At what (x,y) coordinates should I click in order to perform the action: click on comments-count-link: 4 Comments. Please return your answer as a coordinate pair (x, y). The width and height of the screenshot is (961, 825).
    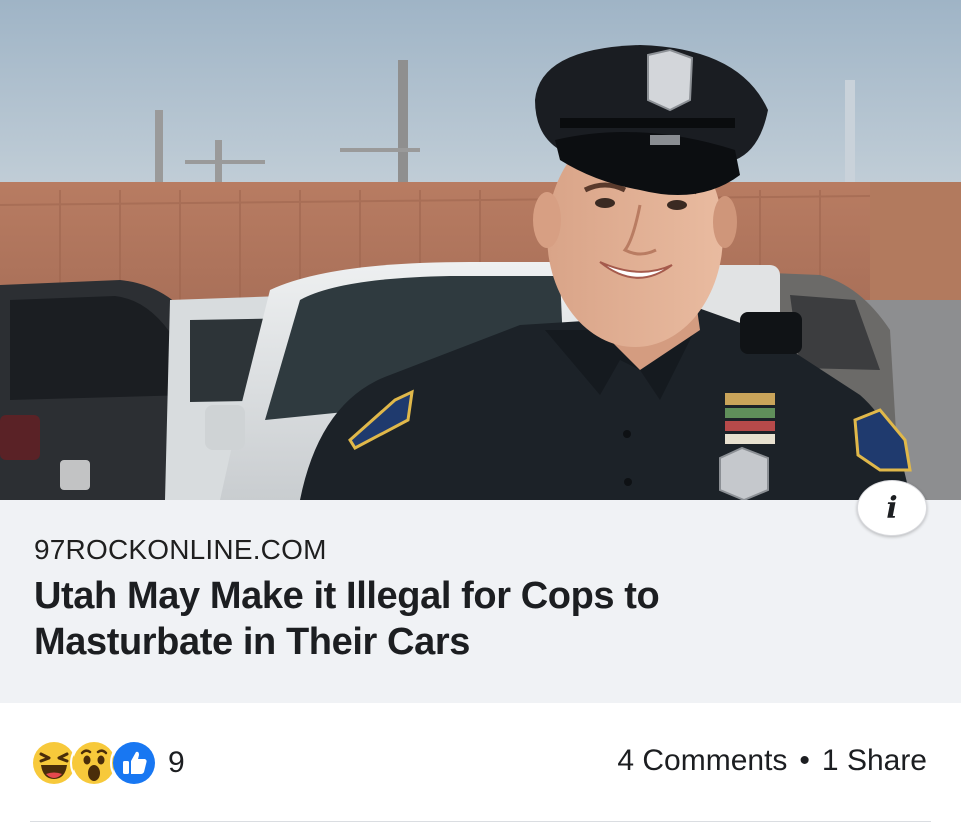
    Looking at the image, I should click on (702, 761).